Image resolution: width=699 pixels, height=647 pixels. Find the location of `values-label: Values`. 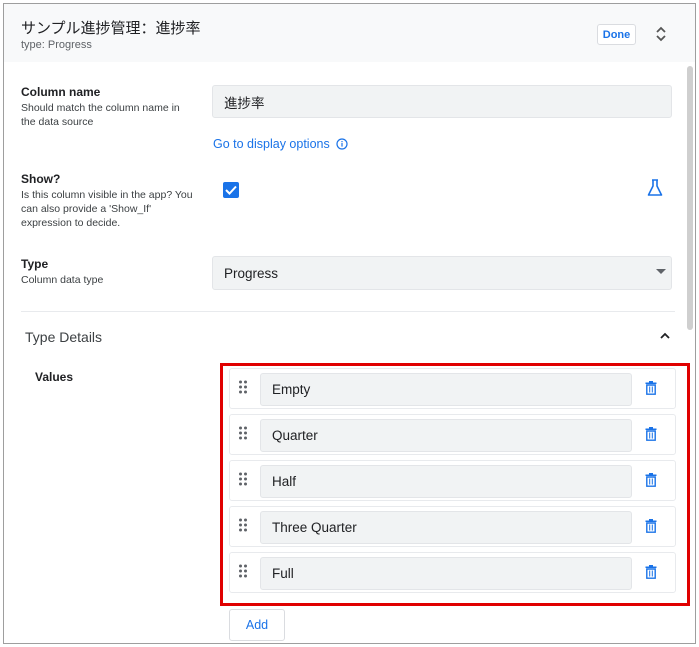

values-label: Values is located at coordinates (54, 377).